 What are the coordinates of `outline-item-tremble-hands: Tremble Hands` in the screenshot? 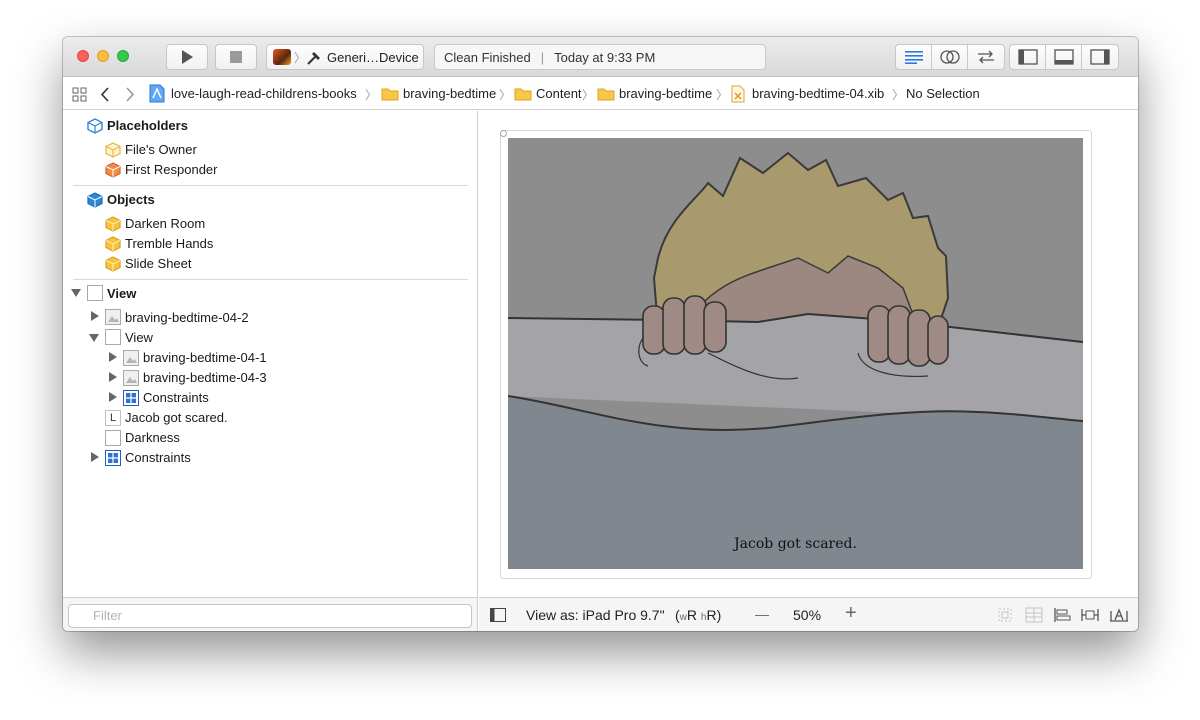 It's located at (169, 244).